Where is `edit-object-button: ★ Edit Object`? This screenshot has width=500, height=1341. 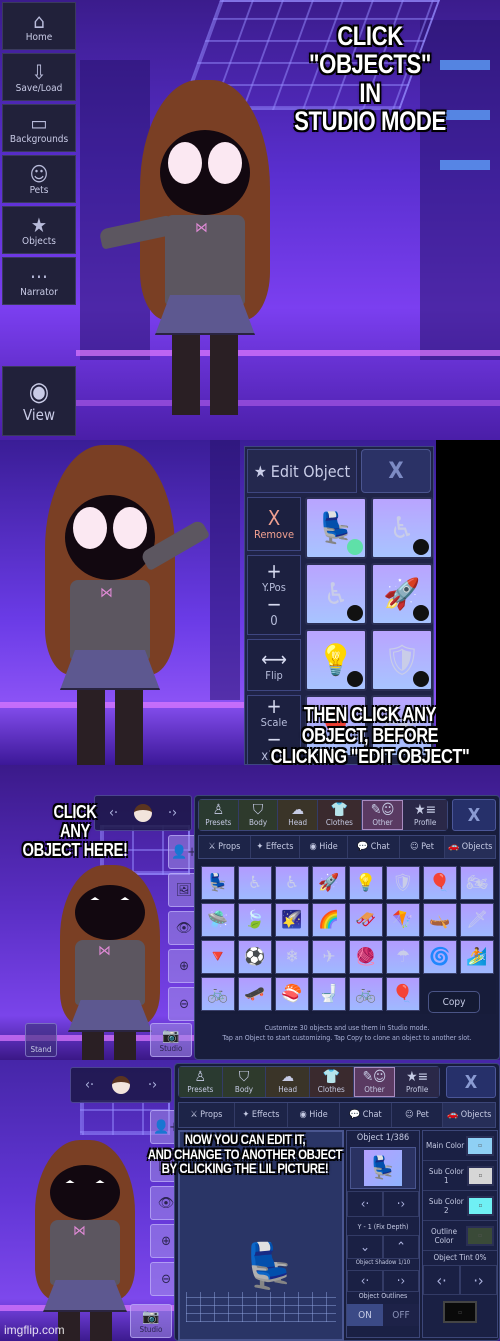 edit-object-button: ★ Edit Object is located at coordinates (302, 471).